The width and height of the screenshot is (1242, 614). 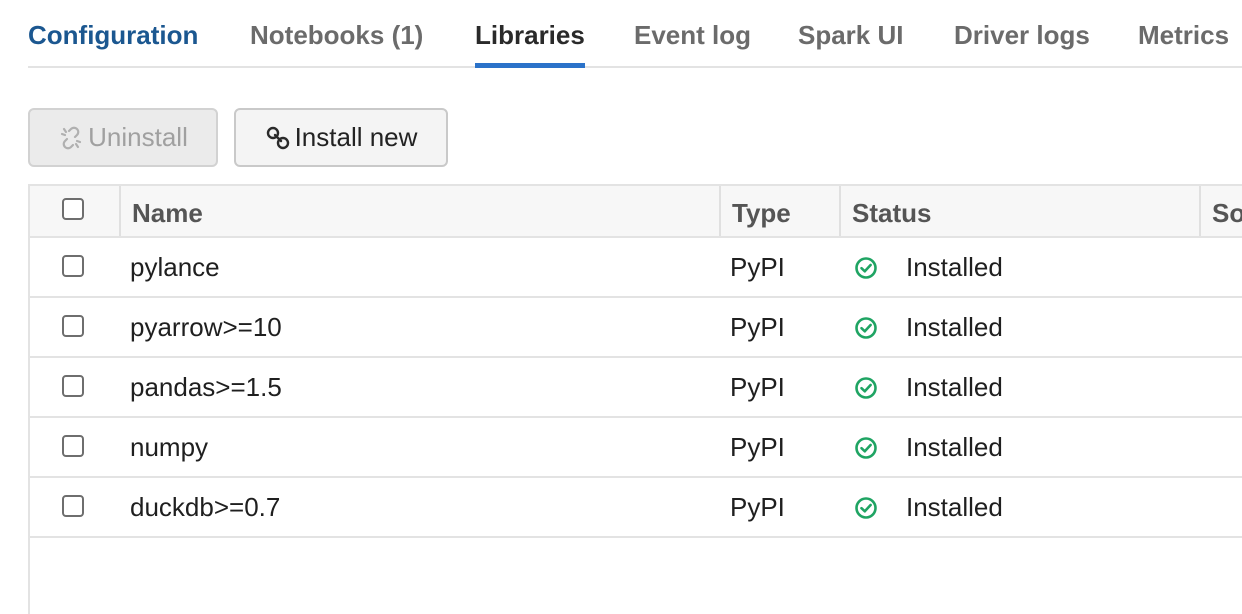 I want to click on select-all-checkbox, so click(x=73, y=209).